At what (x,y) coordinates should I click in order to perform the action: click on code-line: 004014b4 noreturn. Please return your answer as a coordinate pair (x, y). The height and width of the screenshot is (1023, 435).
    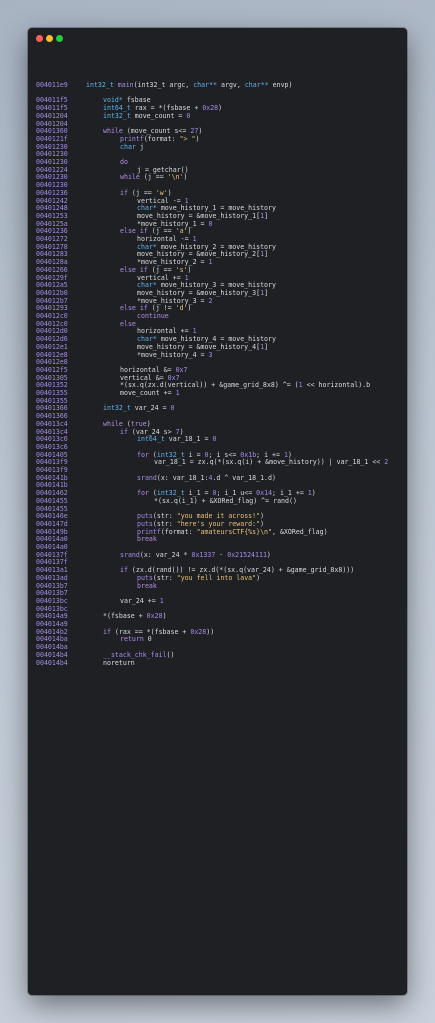
    Looking at the image, I should click on (217, 663).